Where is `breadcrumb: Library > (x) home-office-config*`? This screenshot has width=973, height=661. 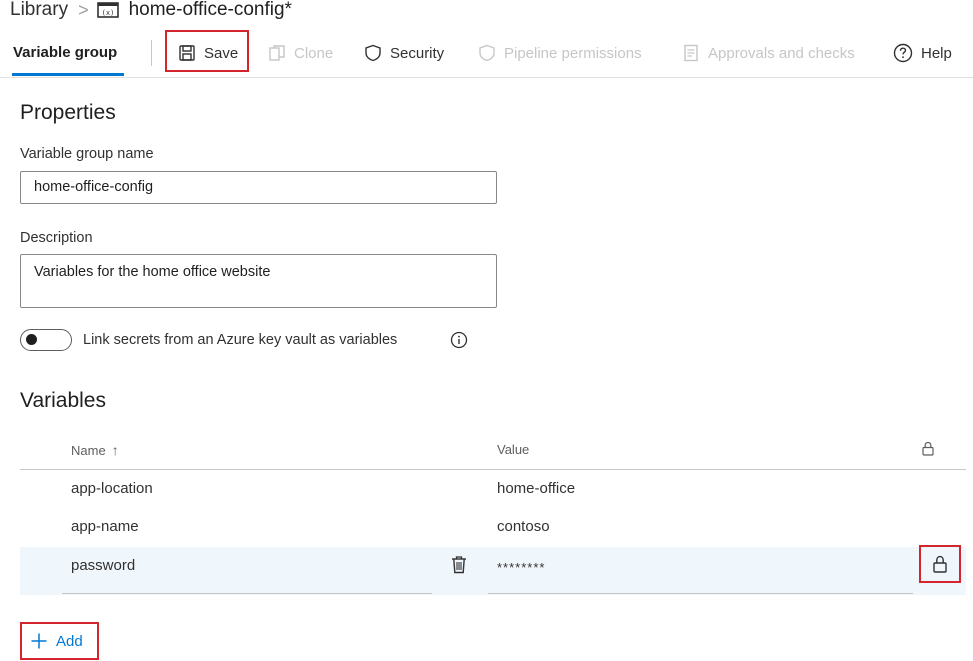
breadcrumb: Library > (x) home-office-config* is located at coordinates (151, 11).